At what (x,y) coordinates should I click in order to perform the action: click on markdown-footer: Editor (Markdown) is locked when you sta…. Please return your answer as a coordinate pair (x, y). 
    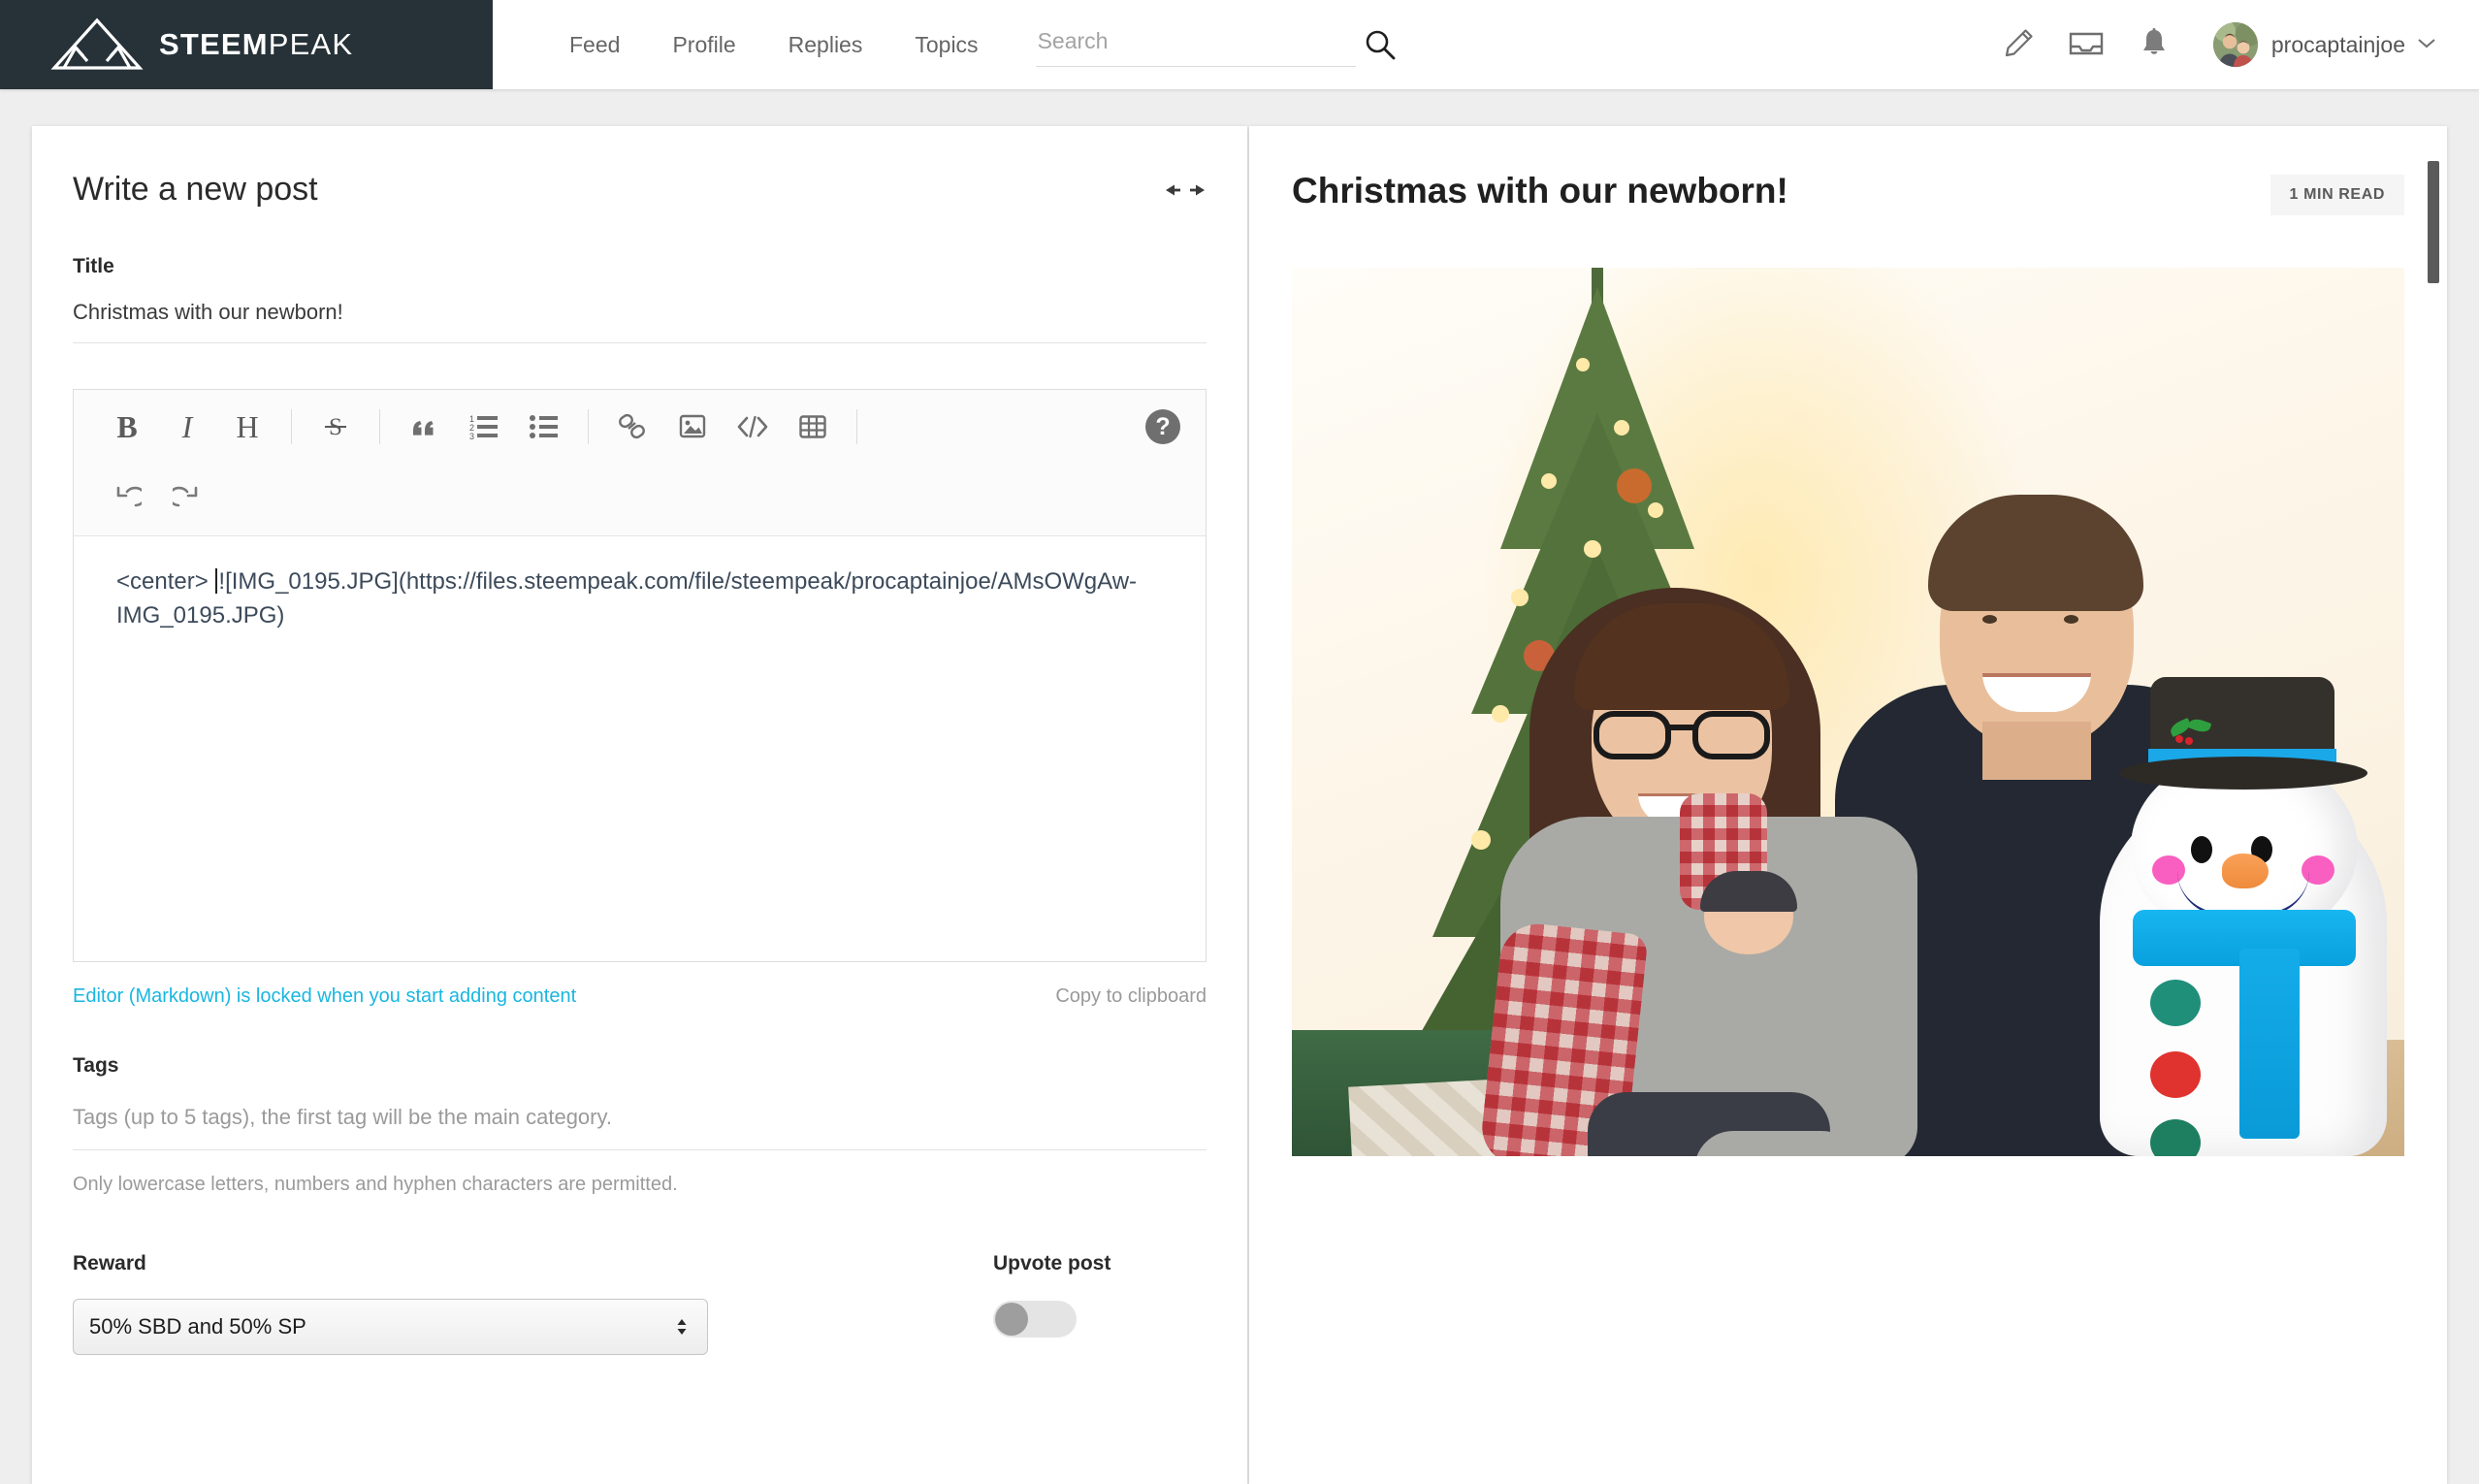
    Looking at the image, I should click on (640, 996).